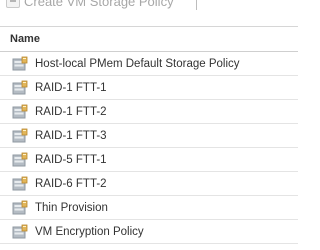  What do you see at coordinates (71, 207) in the screenshot?
I see `policy-name: Thin Provision` at bounding box center [71, 207].